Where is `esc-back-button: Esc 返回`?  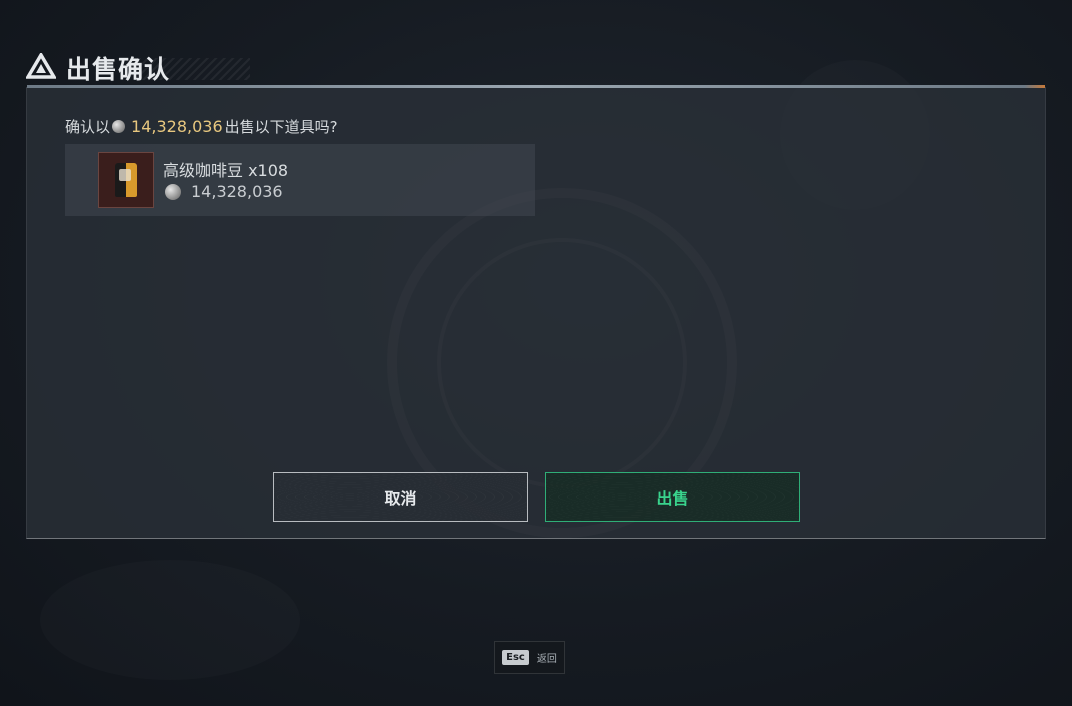
esc-back-button: Esc 返回 is located at coordinates (529, 657).